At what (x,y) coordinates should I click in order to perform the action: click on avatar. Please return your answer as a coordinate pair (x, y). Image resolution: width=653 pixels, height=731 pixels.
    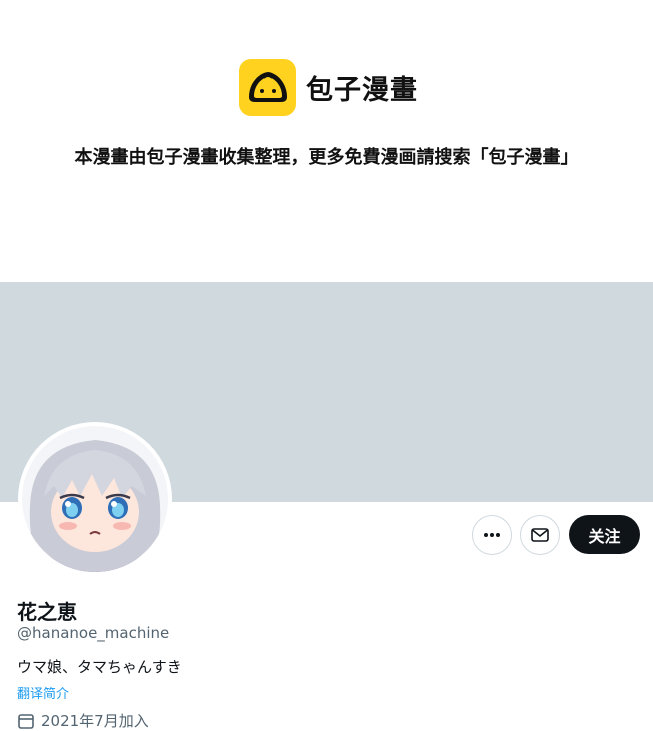
    Looking at the image, I should click on (95, 499).